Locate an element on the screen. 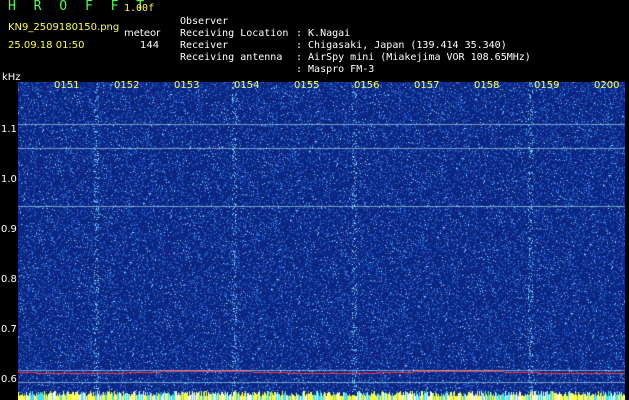  meta-observer: Observer : K.Nagai is located at coordinates (265, 21).